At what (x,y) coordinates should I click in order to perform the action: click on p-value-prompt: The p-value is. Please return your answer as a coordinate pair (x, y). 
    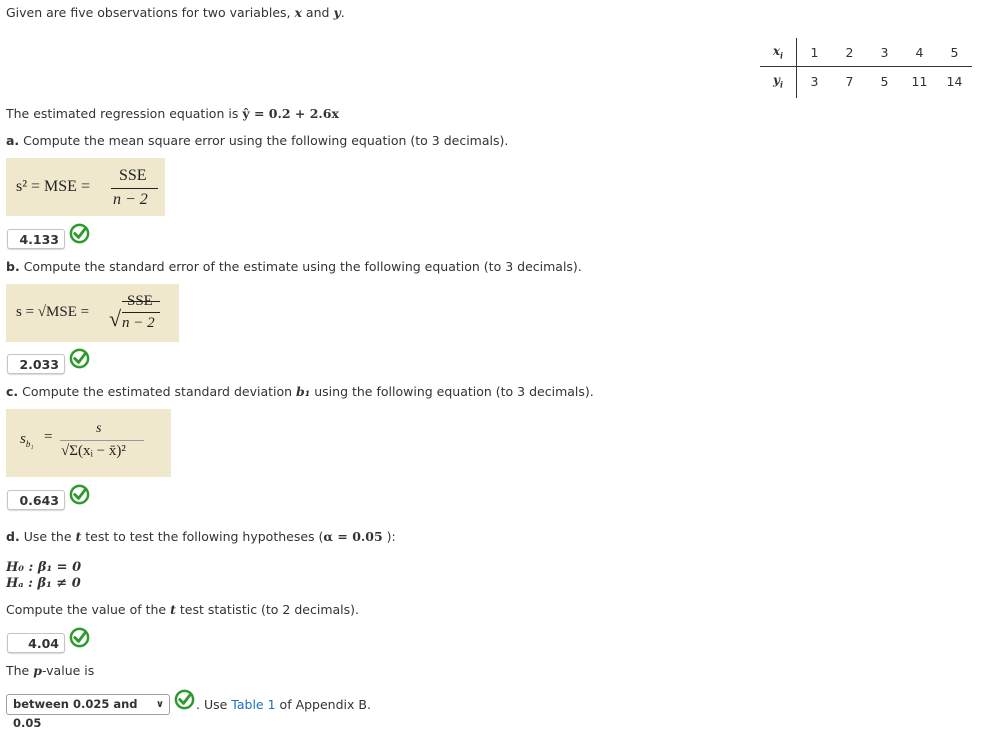
    Looking at the image, I should click on (50, 670).